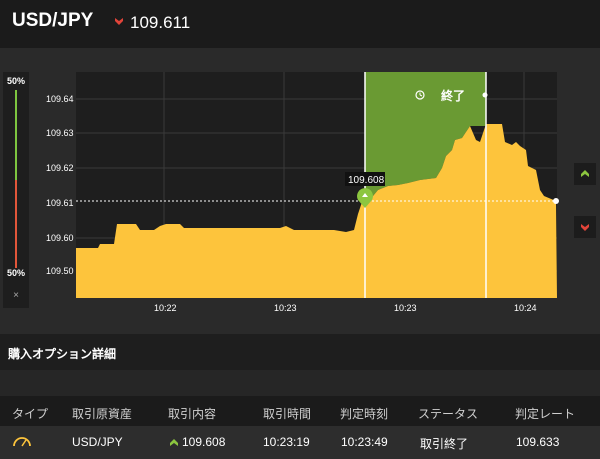 The image size is (600, 459). I want to click on gauge-down-bar, so click(16, 224).